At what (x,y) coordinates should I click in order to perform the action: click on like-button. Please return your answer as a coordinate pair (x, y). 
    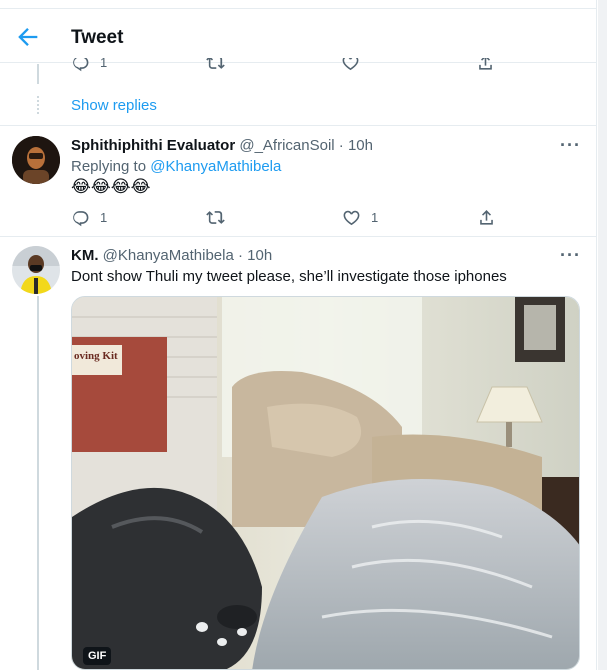
    Looking at the image, I should click on (350, 65).